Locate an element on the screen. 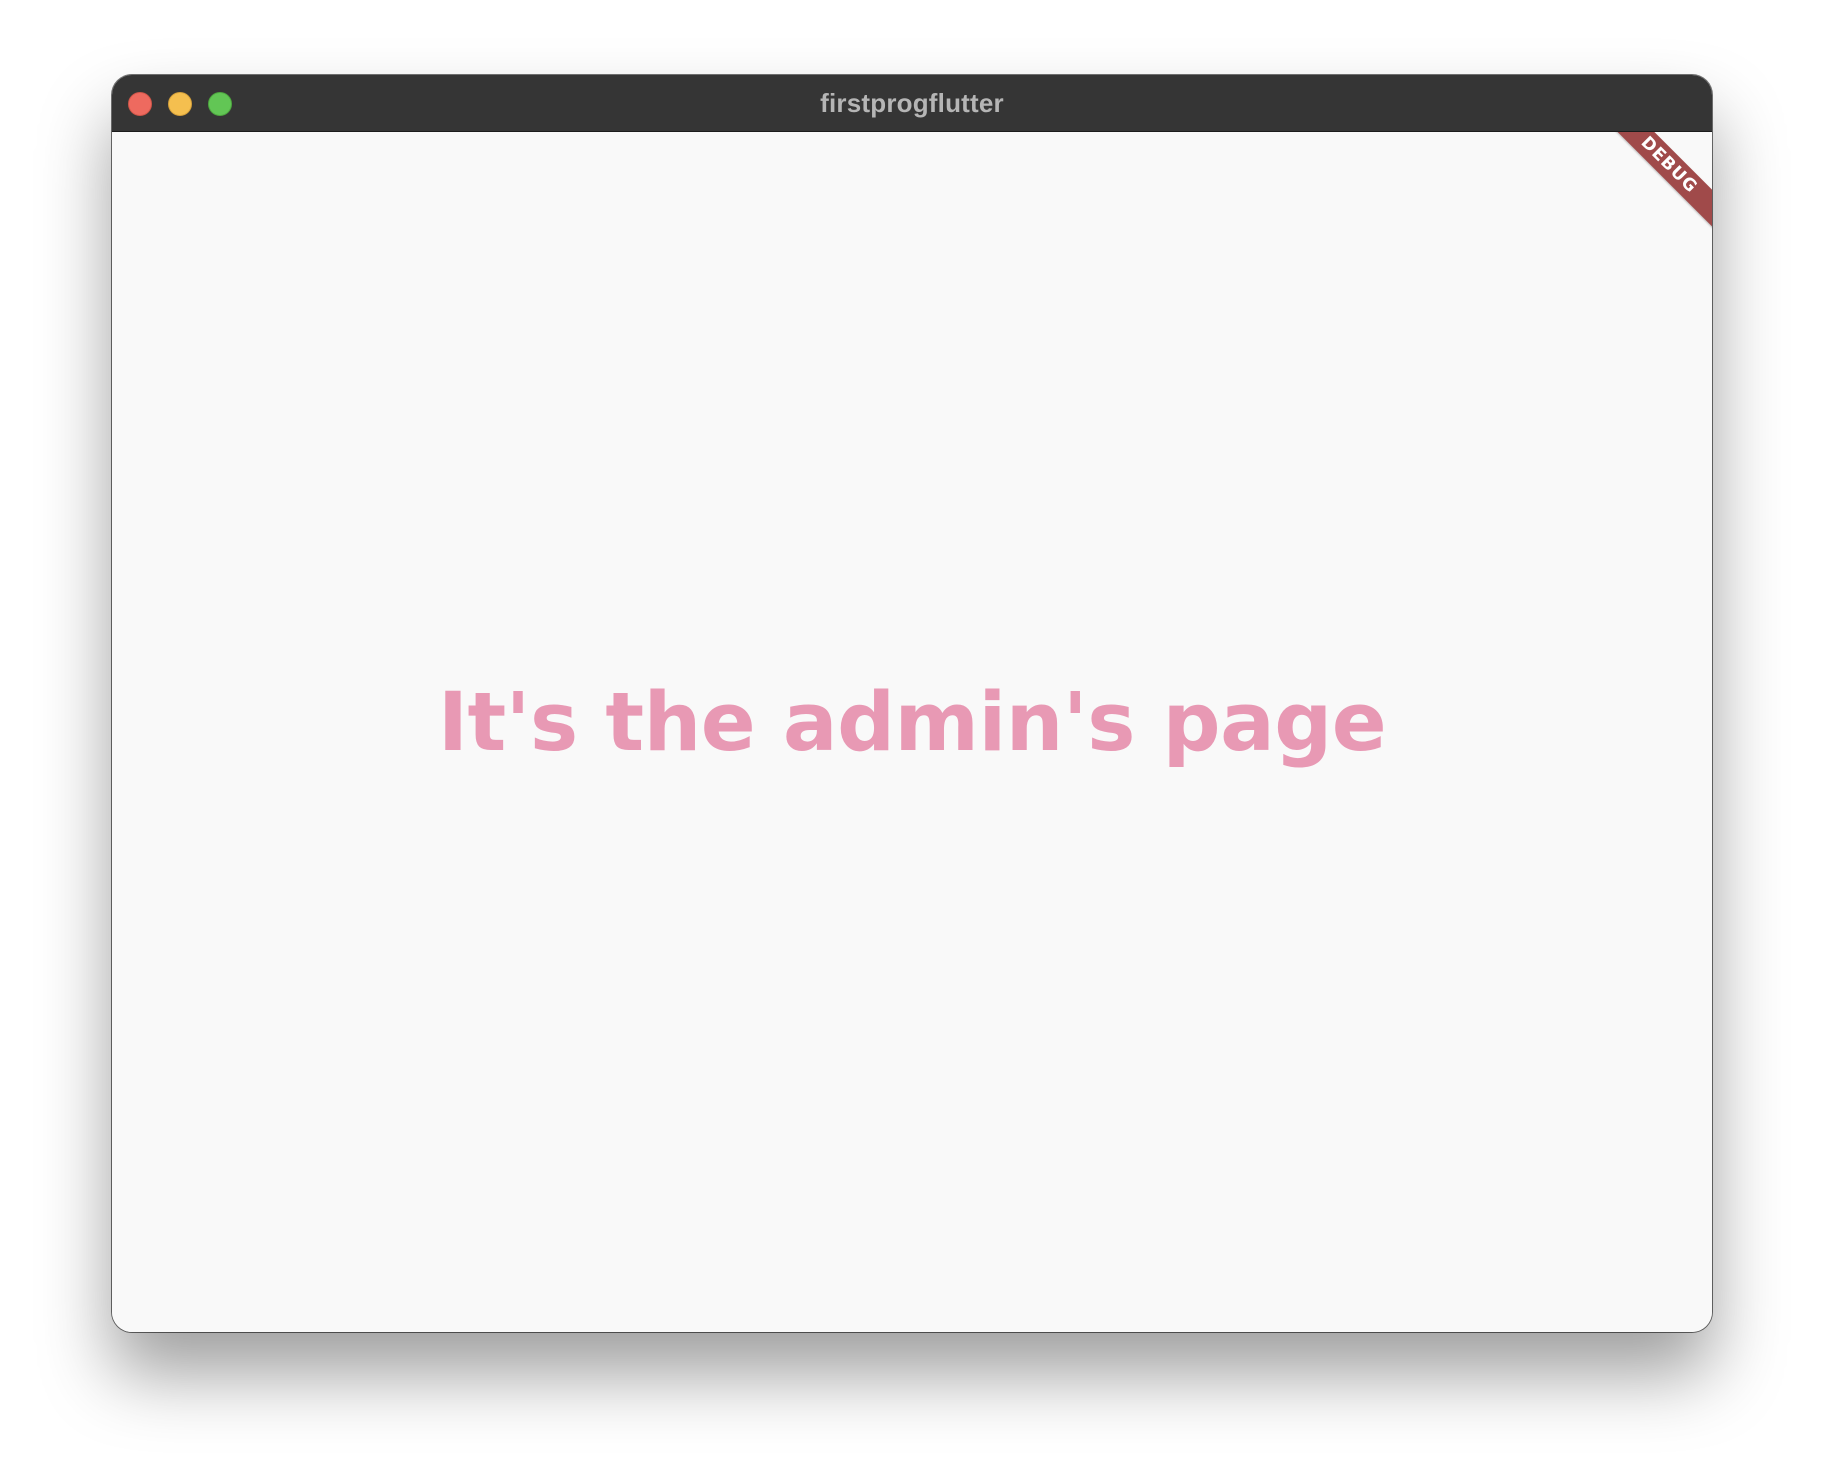 This screenshot has height=1480, width=1824. title-bar: firstprogflutter is located at coordinates (912, 103).